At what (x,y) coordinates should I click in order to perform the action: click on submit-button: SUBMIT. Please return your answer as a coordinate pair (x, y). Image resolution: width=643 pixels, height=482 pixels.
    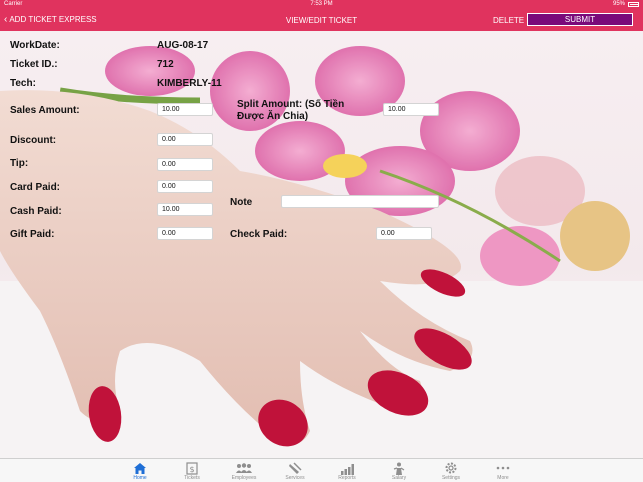
    Looking at the image, I should click on (580, 19).